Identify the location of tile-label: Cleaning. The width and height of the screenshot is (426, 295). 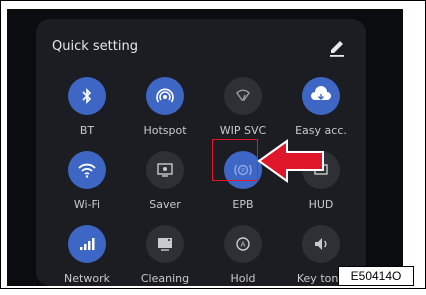
(165, 278).